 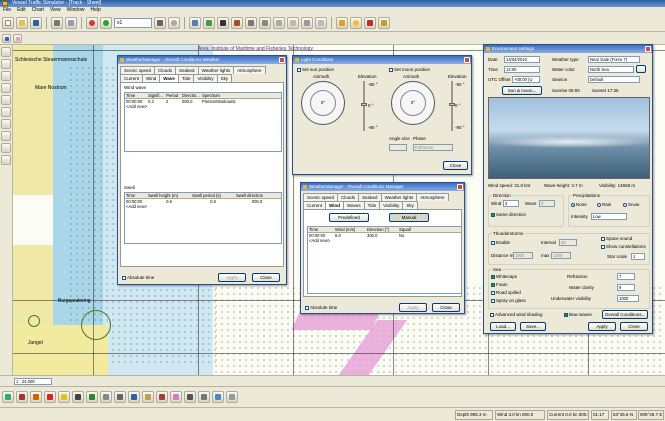 What do you see at coordinates (432, 197) in the screenshot?
I see `tab-atmosphere: Atmosphere` at bounding box center [432, 197].